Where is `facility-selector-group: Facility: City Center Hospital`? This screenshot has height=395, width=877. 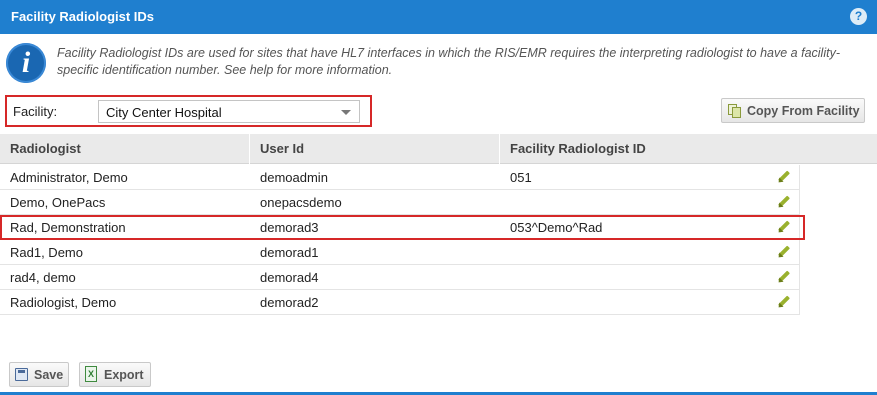
facility-selector-group: Facility: City Center Hospital is located at coordinates (188, 111).